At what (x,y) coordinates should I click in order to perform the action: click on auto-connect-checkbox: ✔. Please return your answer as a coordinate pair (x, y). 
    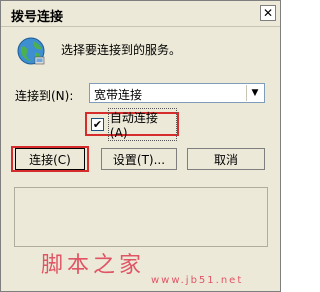
    Looking at the image, I should click on (97, 124).